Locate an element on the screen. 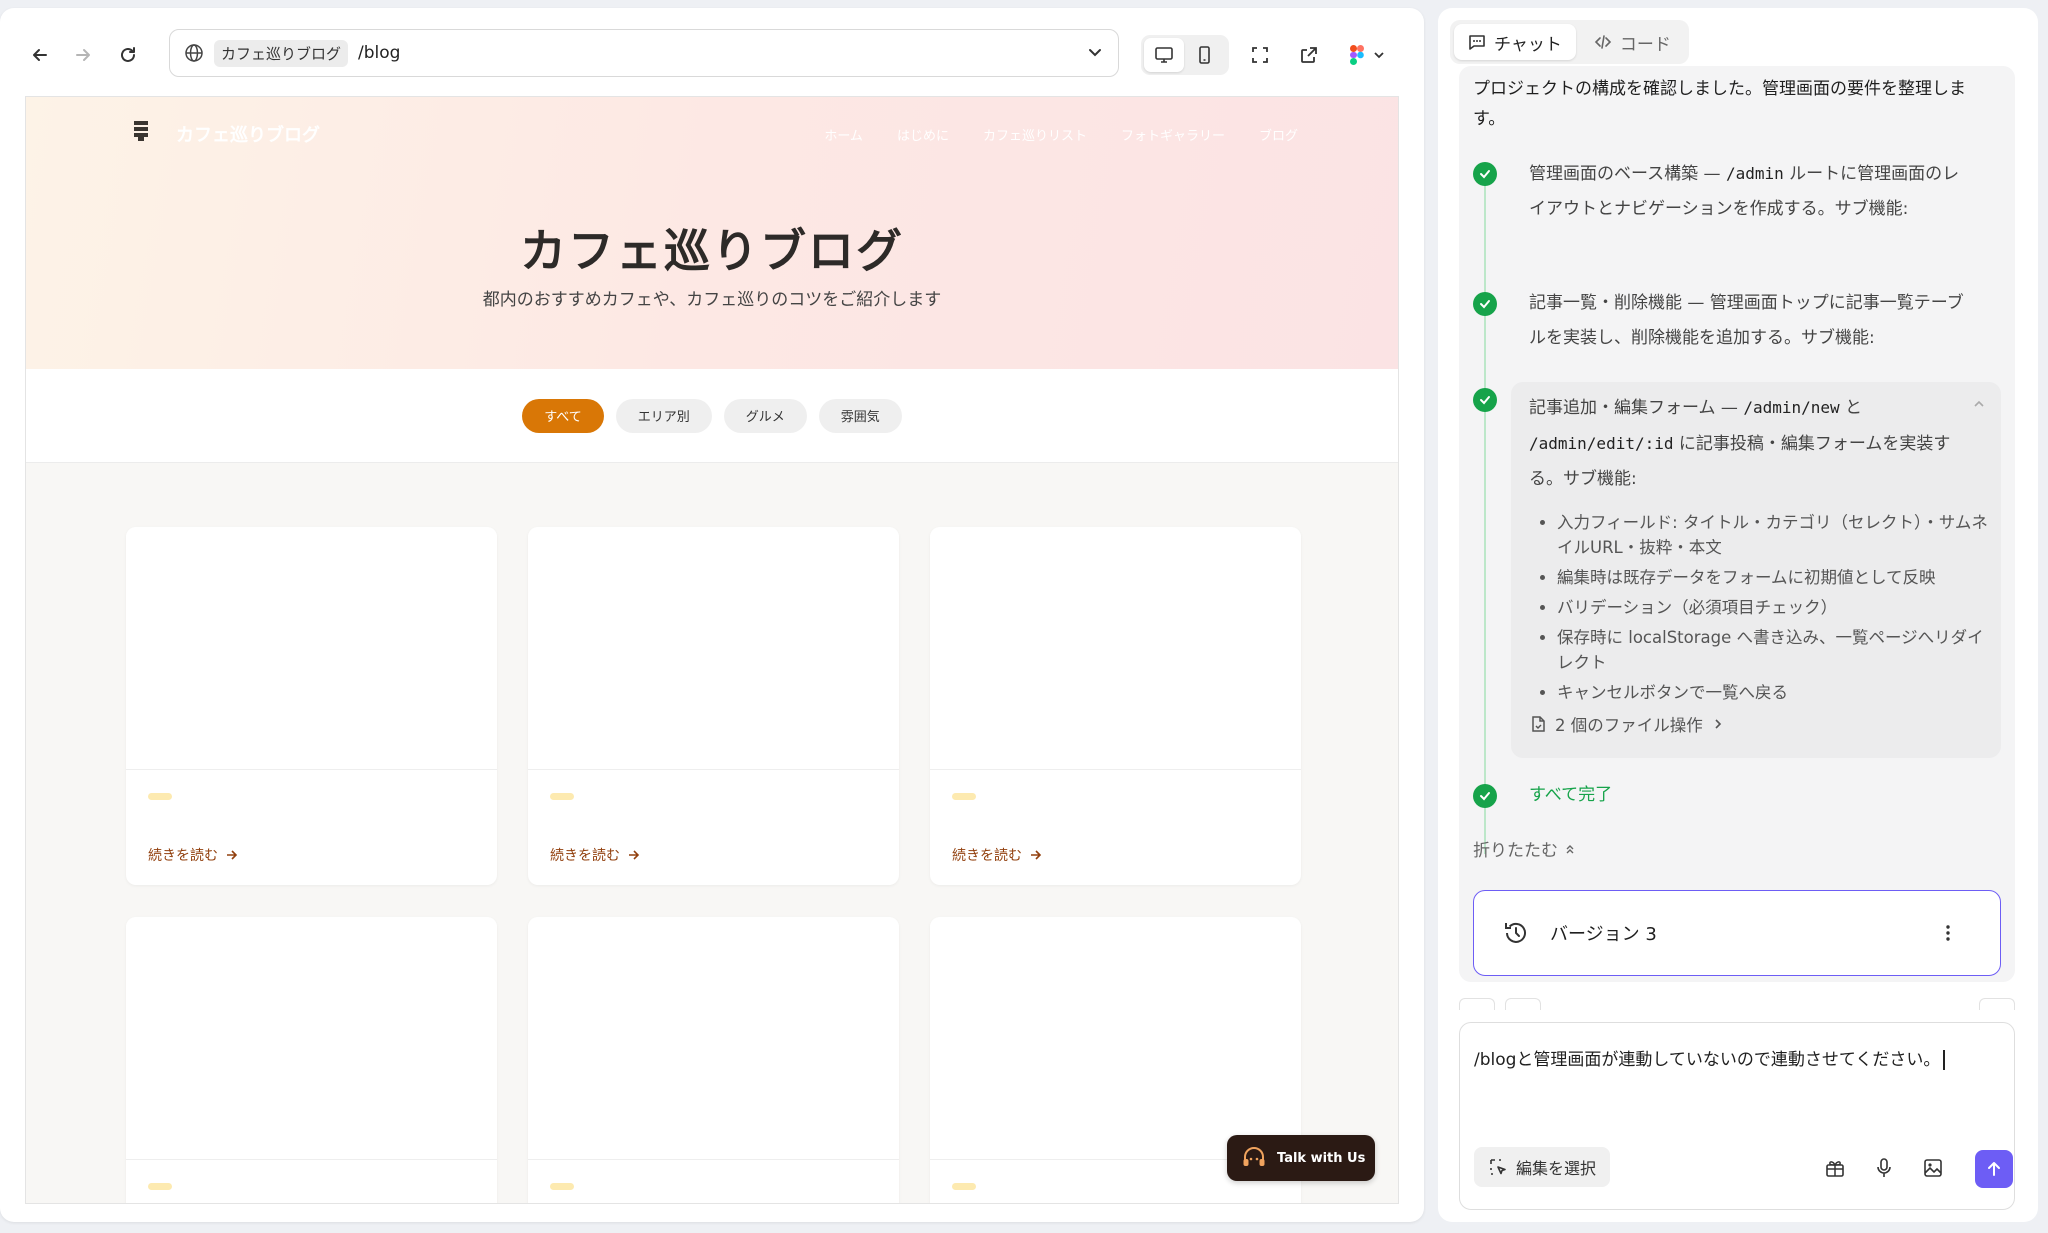 This screenshot has width=2048, height=1233. url-site-chip: カフェ巡りブログ is located at coordinates (281, 53).